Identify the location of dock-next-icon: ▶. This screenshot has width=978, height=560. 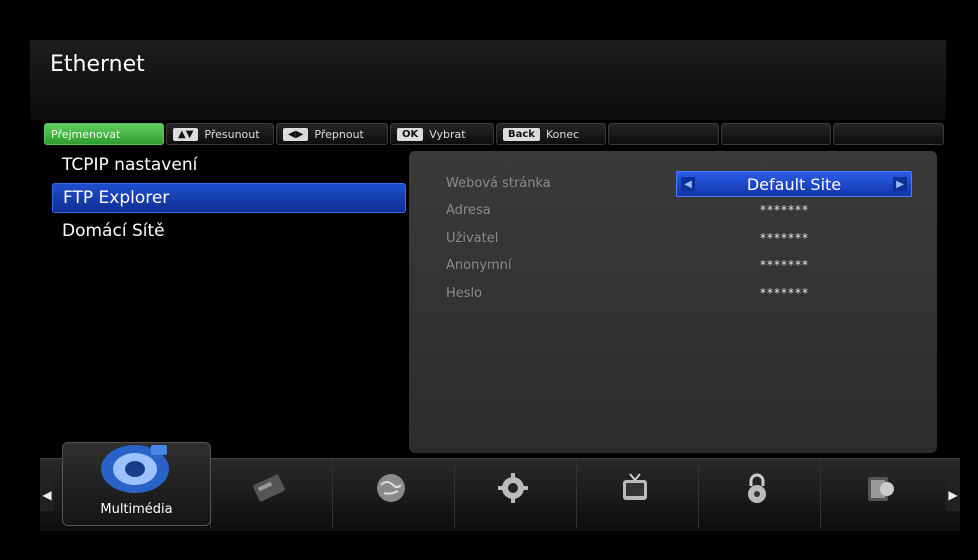
(953, 495).